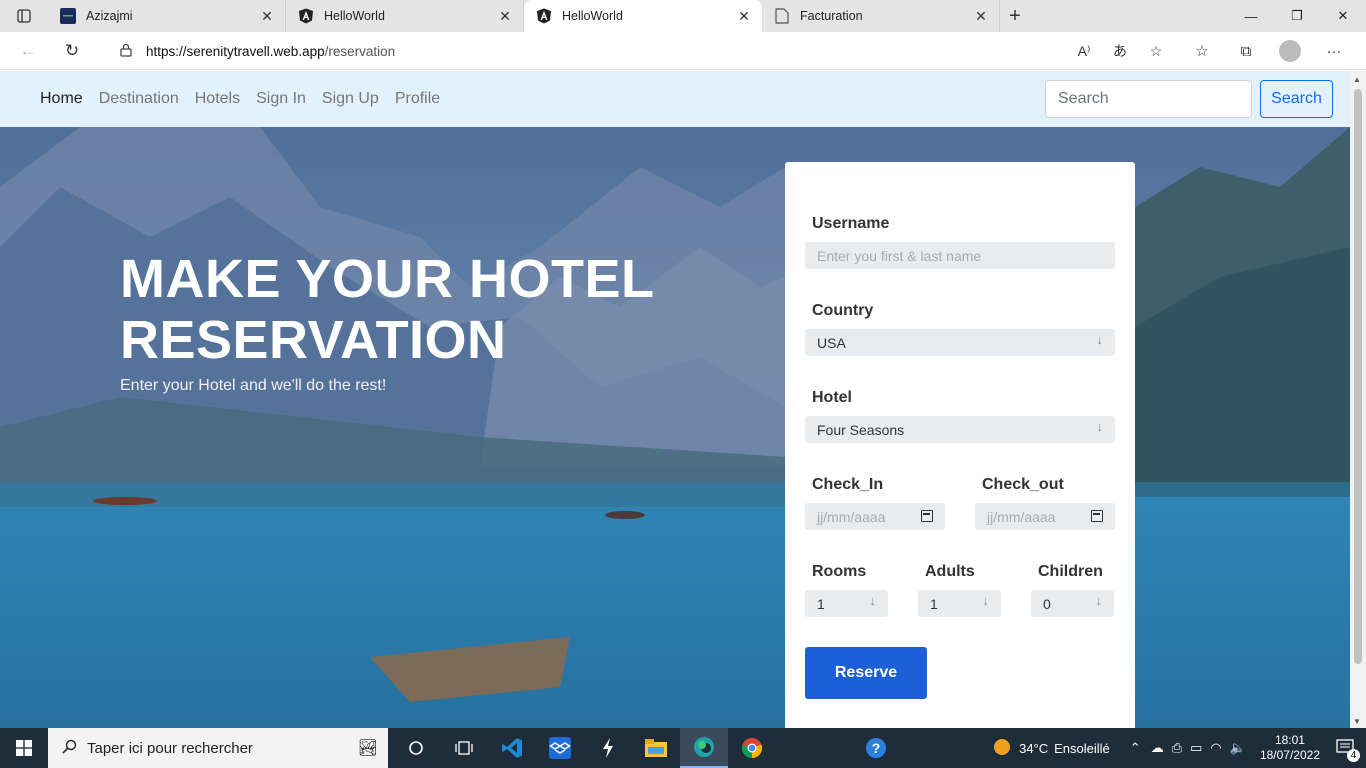 This screenshot has width=1366, height=768. I want to click on clock: 18:01 18/07/2022, so click(1290, 748).